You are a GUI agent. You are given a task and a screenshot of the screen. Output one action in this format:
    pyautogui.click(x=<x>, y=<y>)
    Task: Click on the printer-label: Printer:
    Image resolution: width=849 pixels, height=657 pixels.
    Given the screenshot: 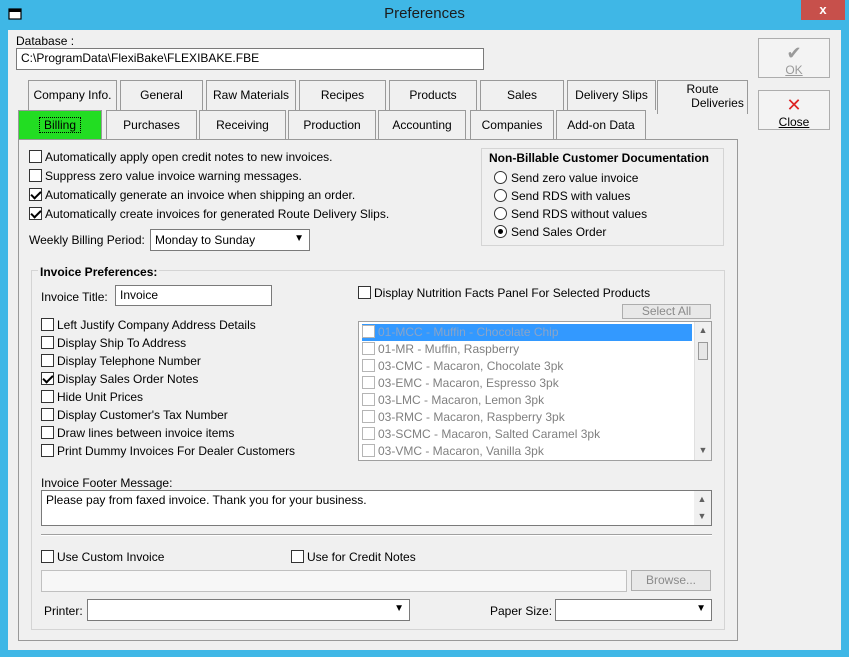 What is the action you would take?
    pyautogui.click(x=63, y=611)
    